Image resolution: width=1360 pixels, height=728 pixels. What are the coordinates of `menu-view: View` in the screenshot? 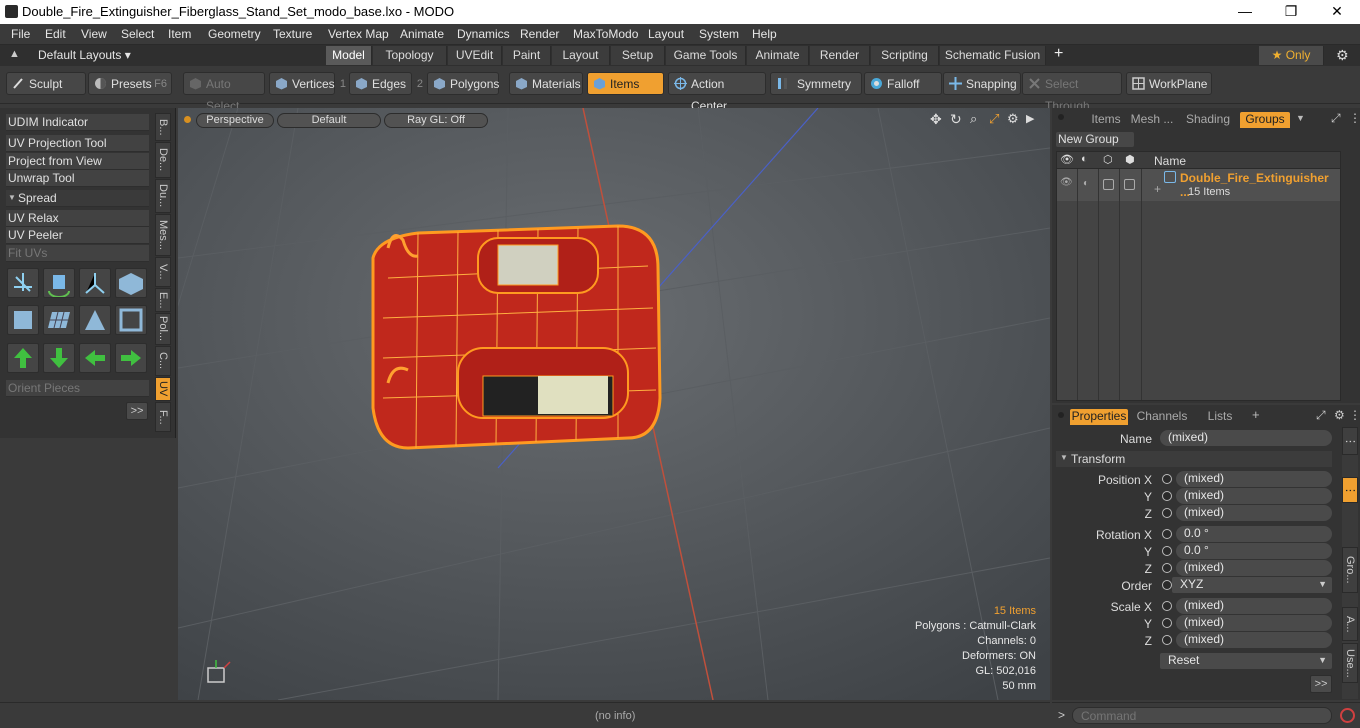 It's located at (94, 34).